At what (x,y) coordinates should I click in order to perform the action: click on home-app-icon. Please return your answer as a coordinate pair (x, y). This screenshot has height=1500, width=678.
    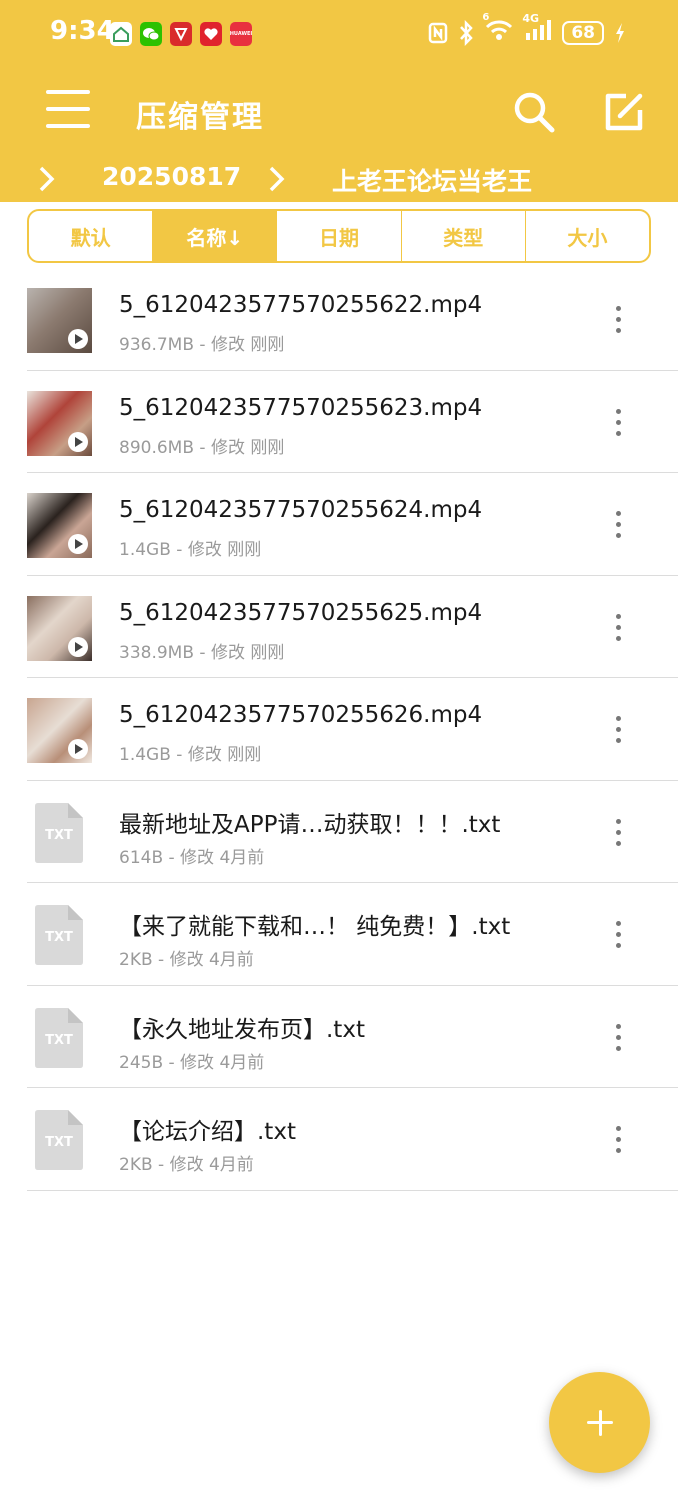
    Looking at the image, I should click on (121, 34).